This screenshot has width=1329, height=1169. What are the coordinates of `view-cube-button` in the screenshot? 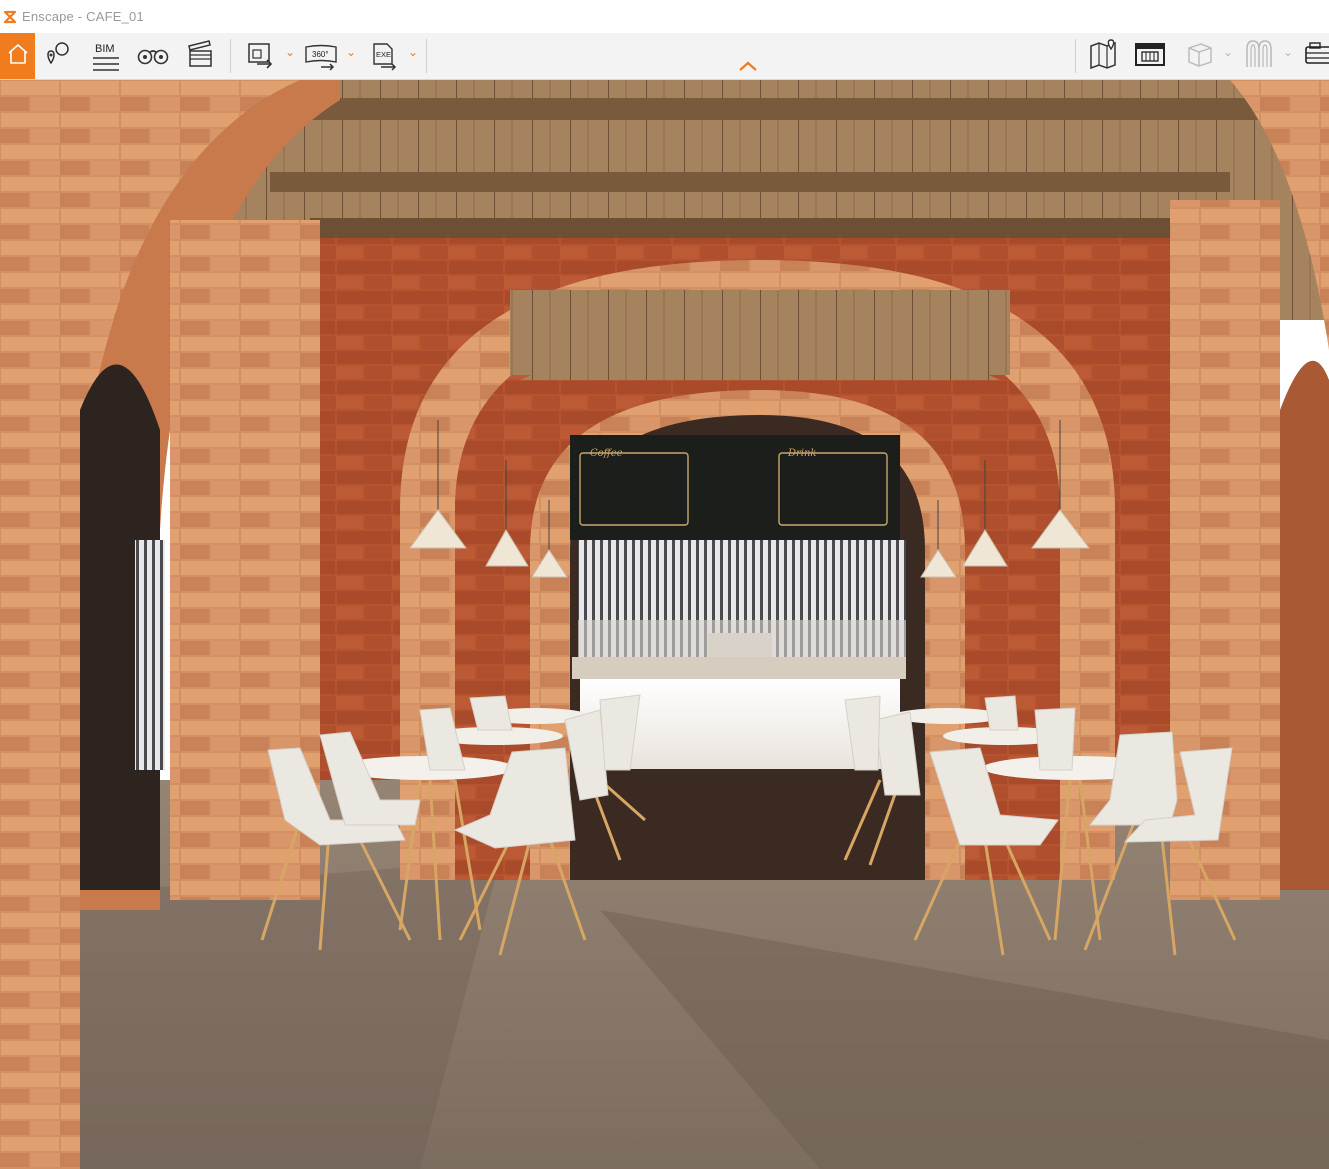 It's located at (1199, 56).